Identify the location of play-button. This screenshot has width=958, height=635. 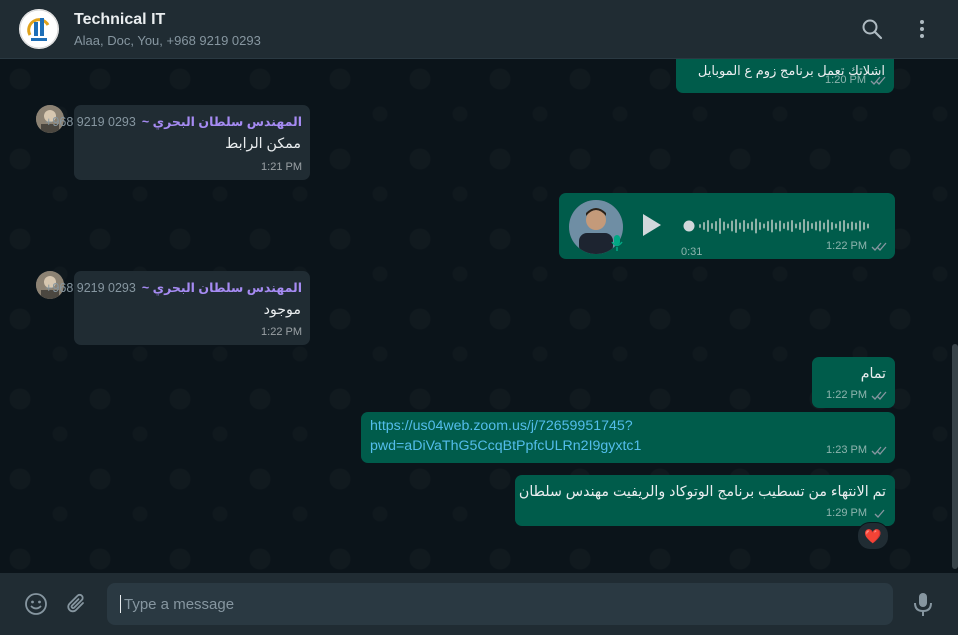
(652, 225).